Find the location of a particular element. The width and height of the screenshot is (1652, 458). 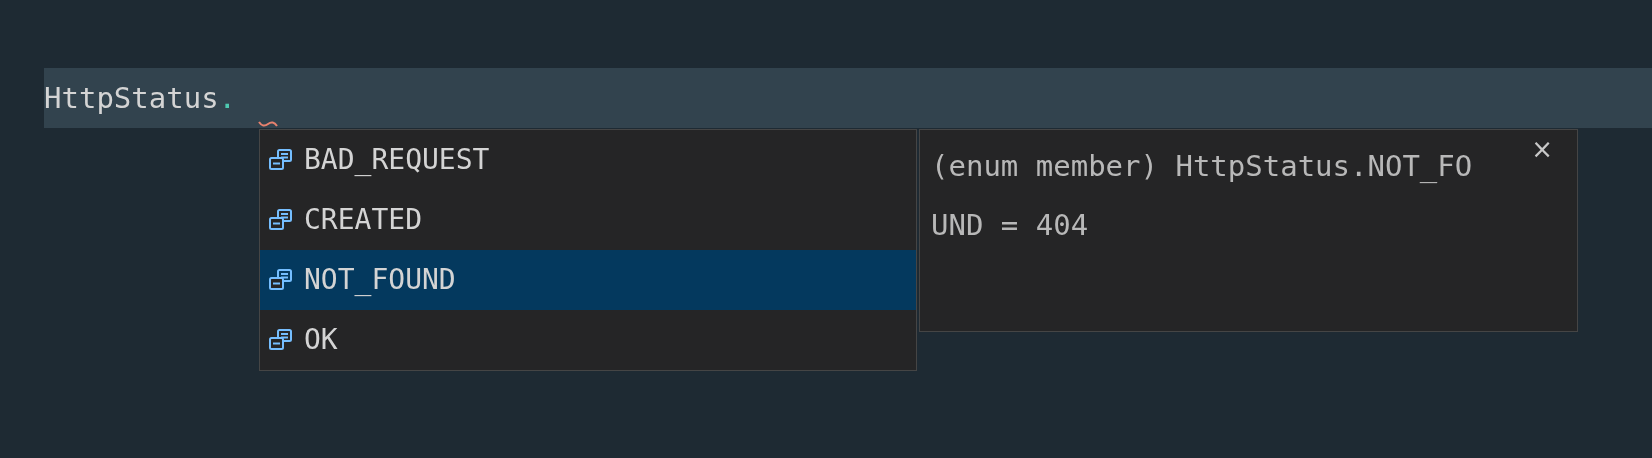

hover-detail-text: UND = 404 is located at coordinates (1010, 225).